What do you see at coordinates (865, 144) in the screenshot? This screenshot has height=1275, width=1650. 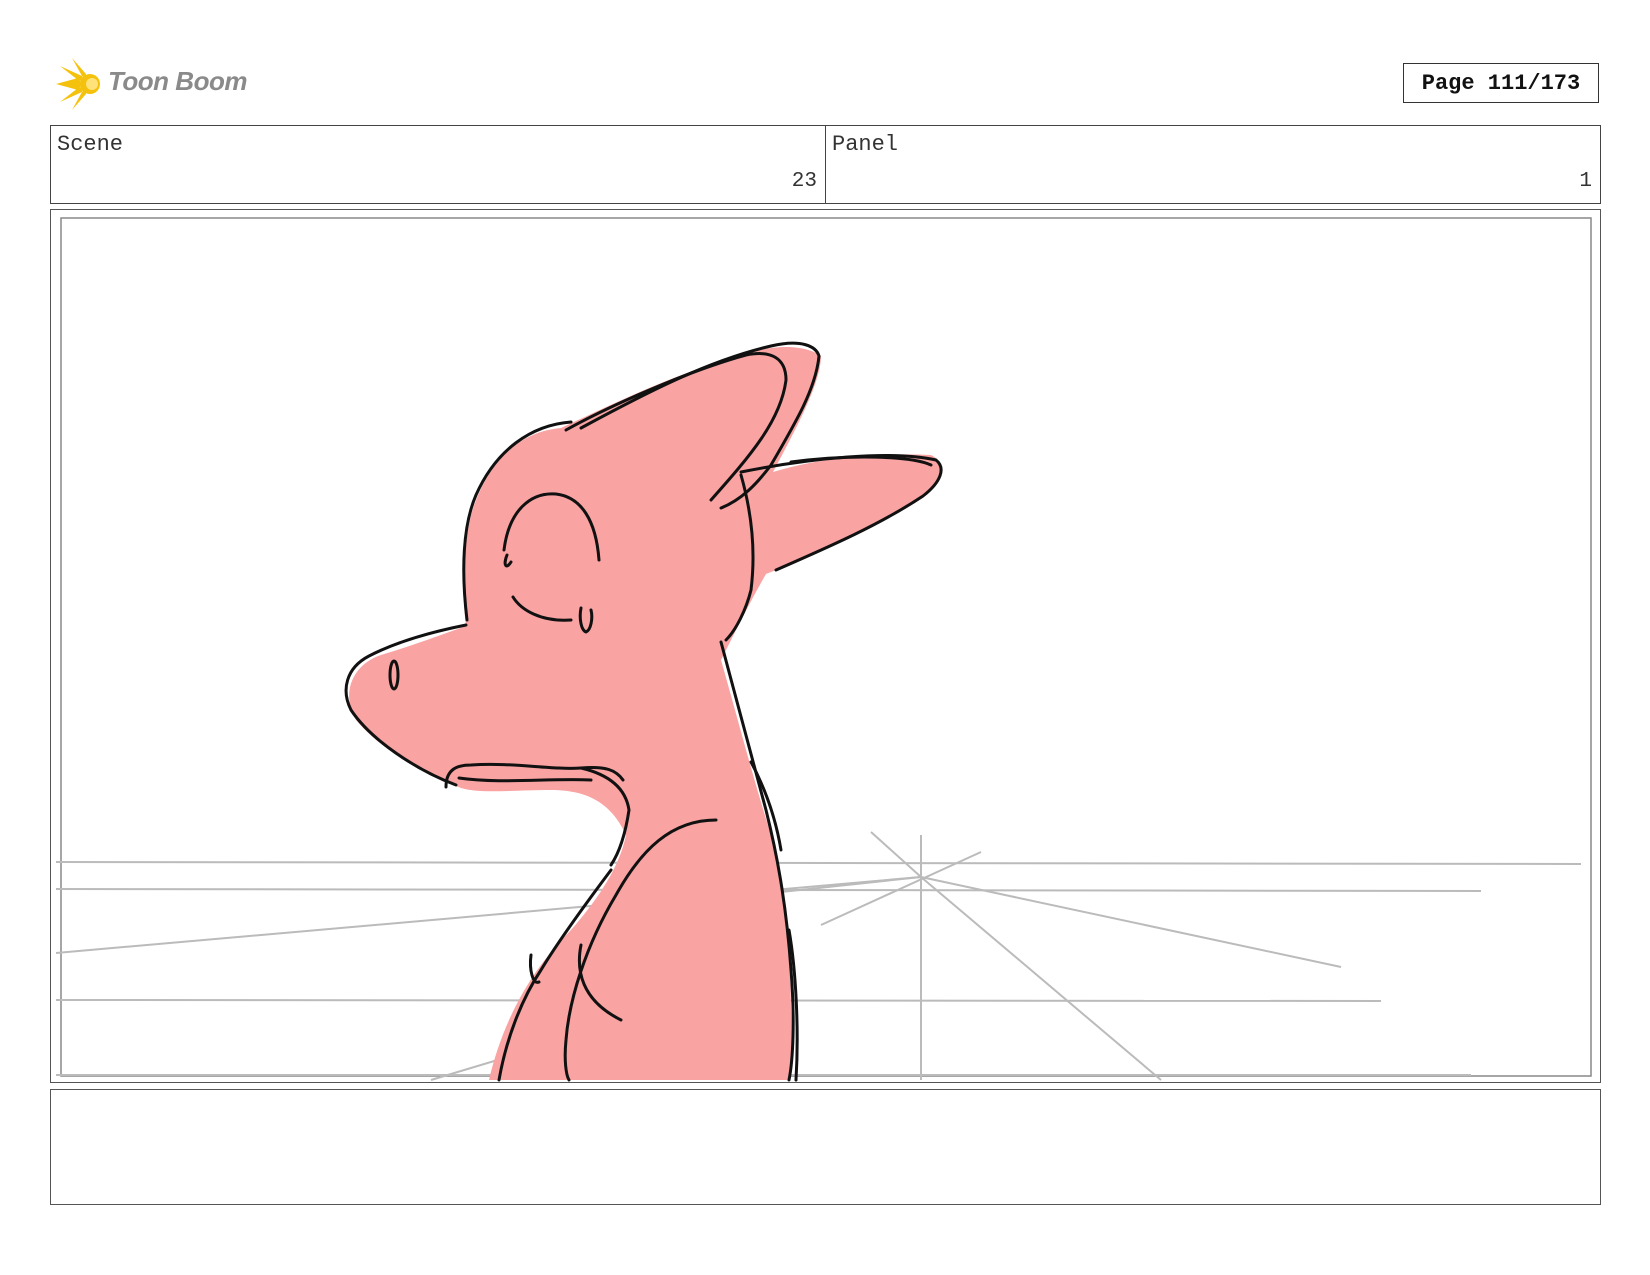 I see `panel-label: Panel` at bounding box center [865, 144].